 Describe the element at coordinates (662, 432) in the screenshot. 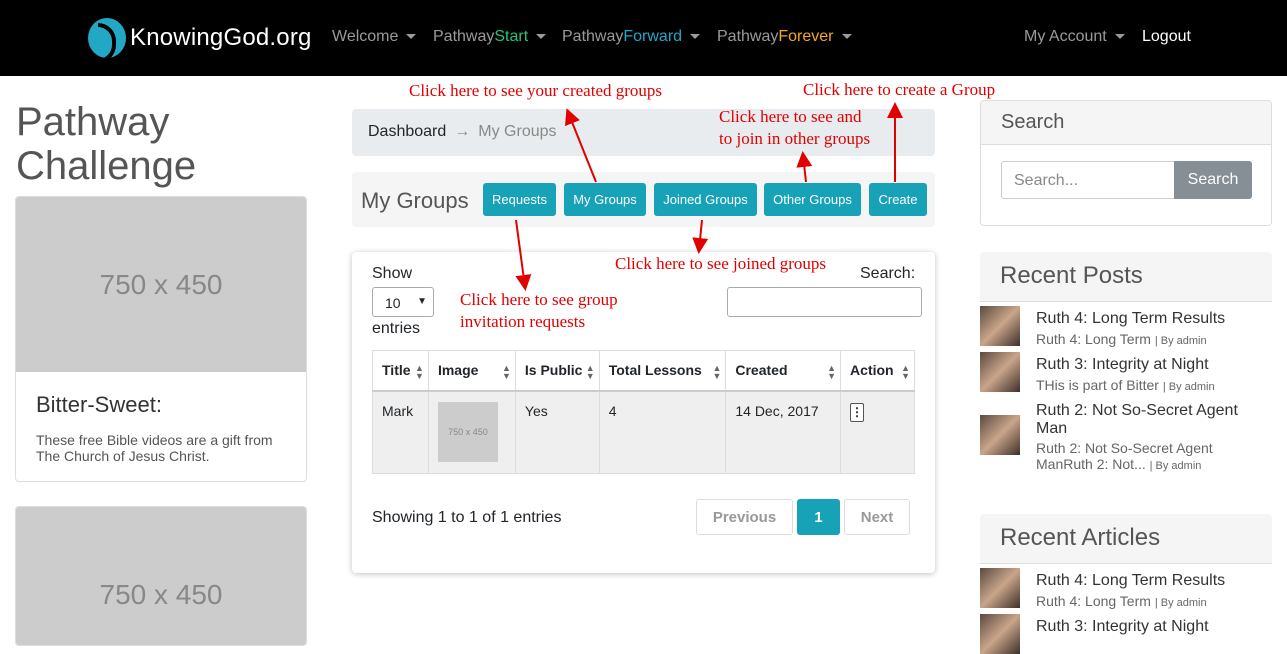

I see `cell-total-lessons: 4` at that location.